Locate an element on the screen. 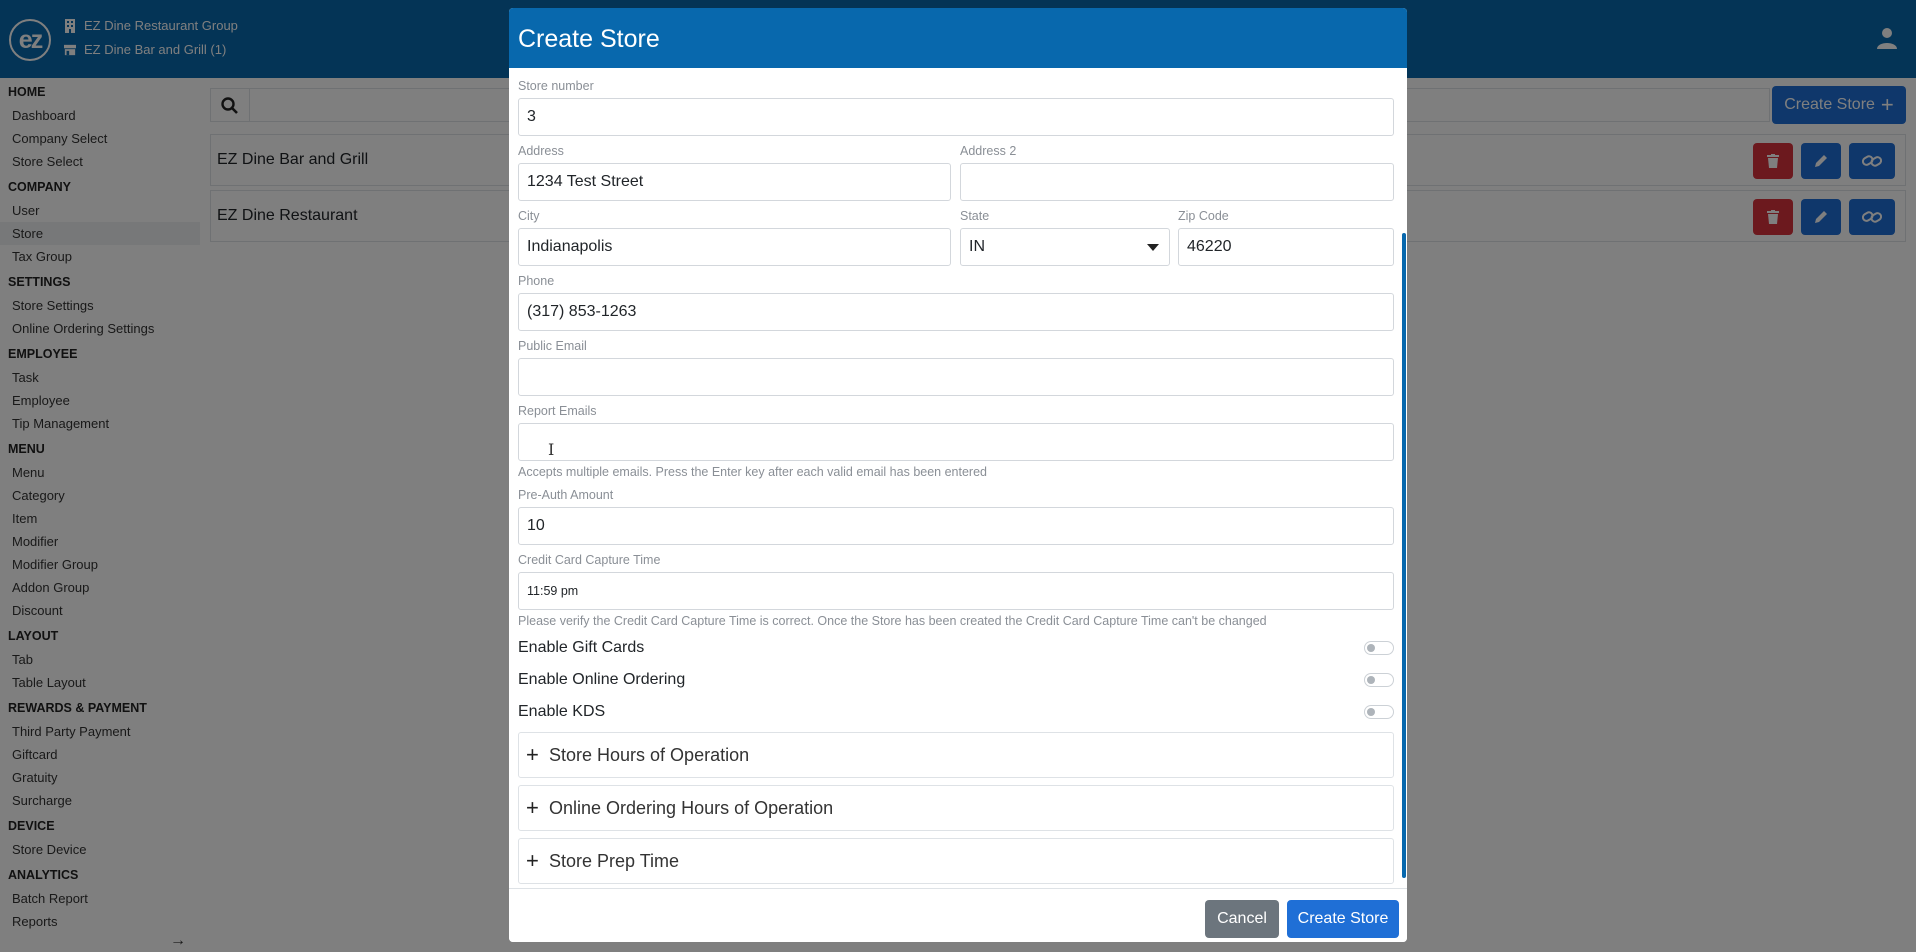 The image size is (1916, 952). state-value: IN is located at coordinates (977, 246).